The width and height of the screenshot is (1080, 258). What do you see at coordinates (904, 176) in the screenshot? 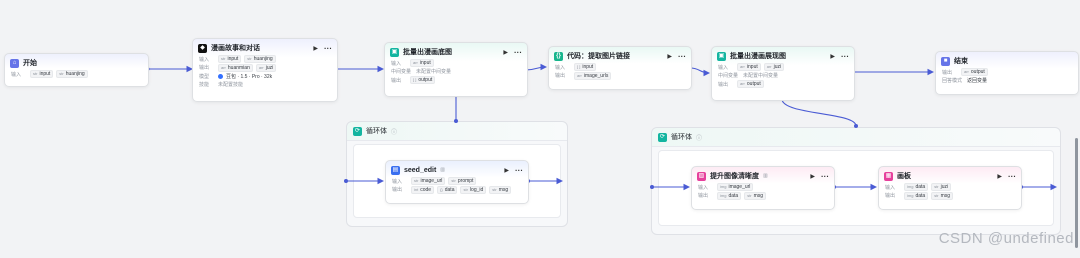
I see `node-title: 画板` at bounding box center [904, 176].